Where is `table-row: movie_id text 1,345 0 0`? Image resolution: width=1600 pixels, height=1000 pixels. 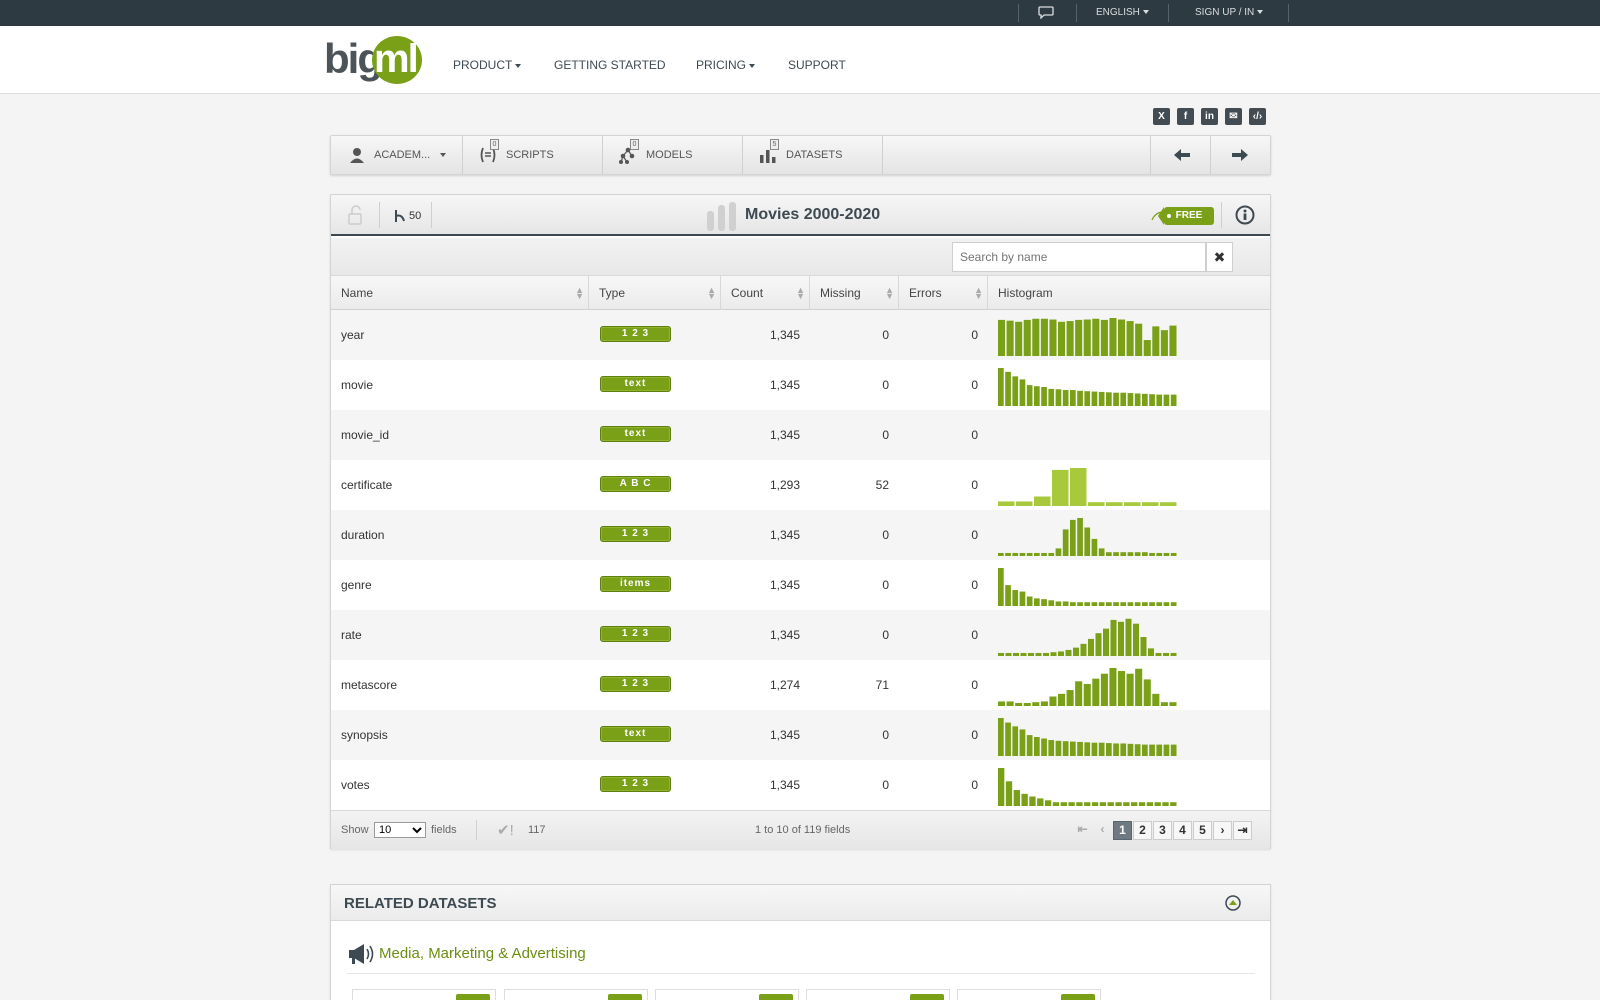 table-row: movie_id text 1,345 0 0 is located at coordinates (800, 435).